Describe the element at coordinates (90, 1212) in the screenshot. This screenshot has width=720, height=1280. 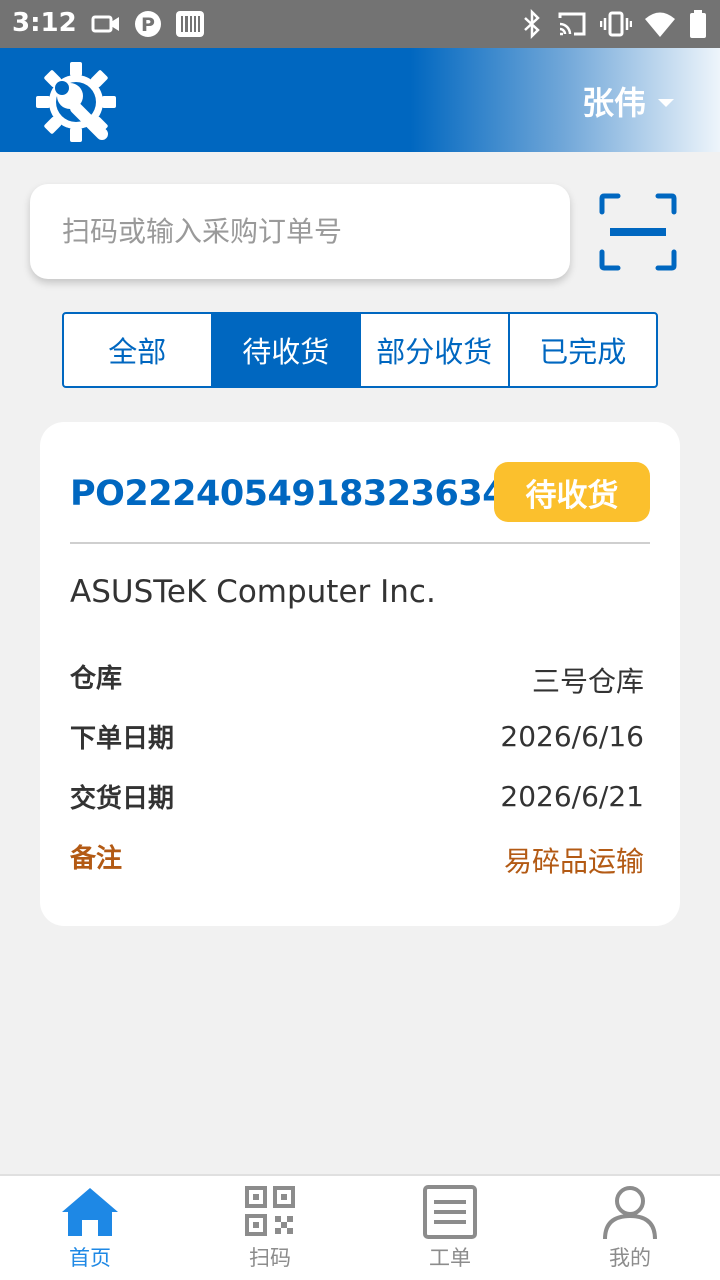
I see `home-icon` at that location.